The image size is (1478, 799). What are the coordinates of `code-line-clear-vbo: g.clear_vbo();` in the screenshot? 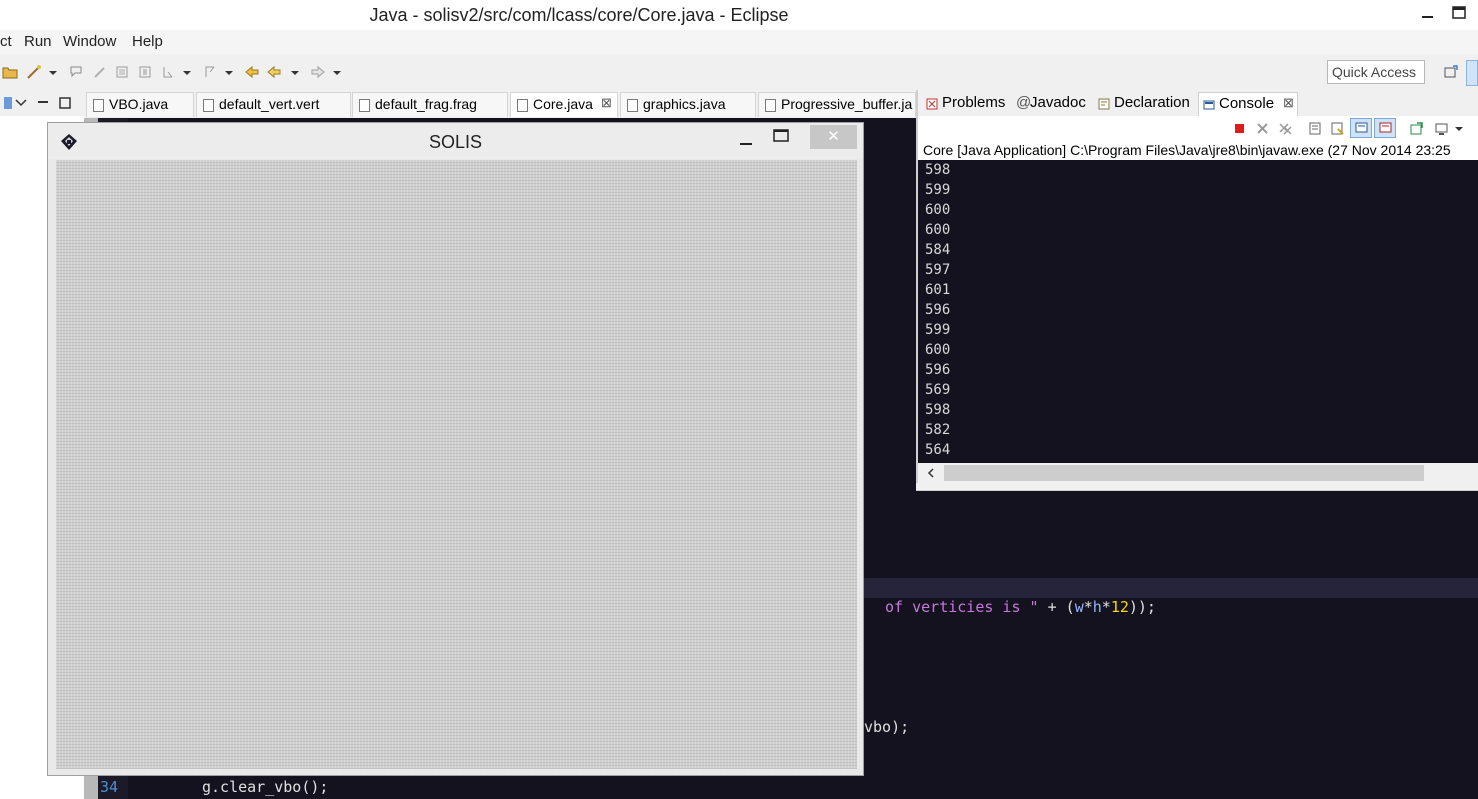 It's located at (265, 787).